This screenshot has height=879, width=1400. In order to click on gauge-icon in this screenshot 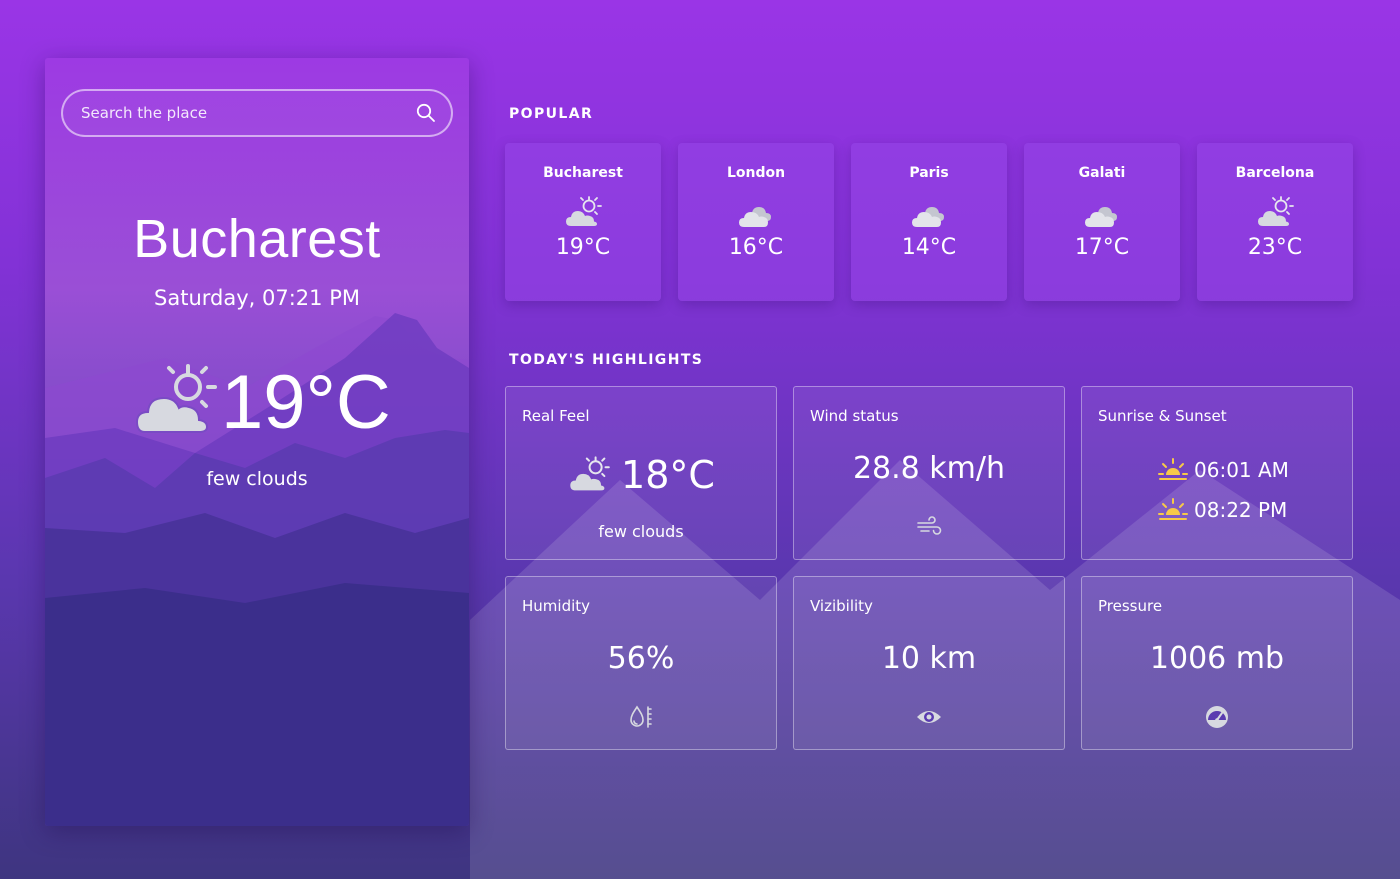, I will do `click(1217, 717)`.